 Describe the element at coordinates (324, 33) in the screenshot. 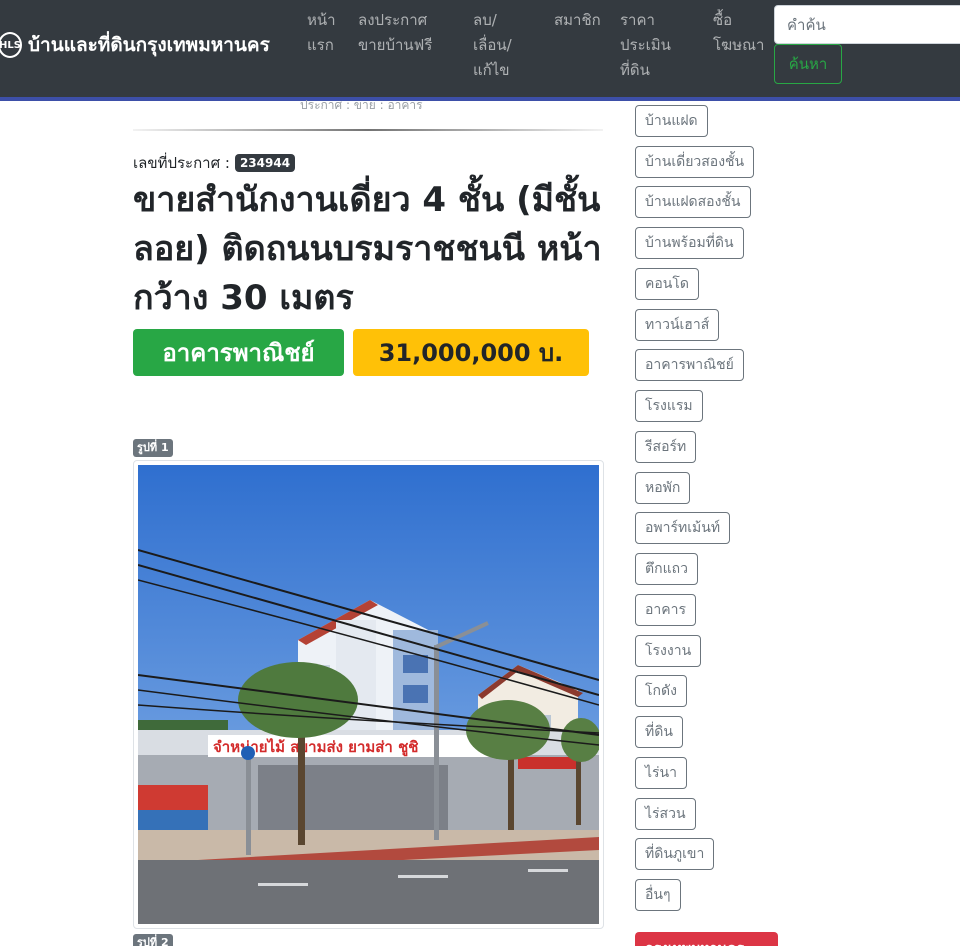

I see `nav-home: หน้า แรก` at that location.